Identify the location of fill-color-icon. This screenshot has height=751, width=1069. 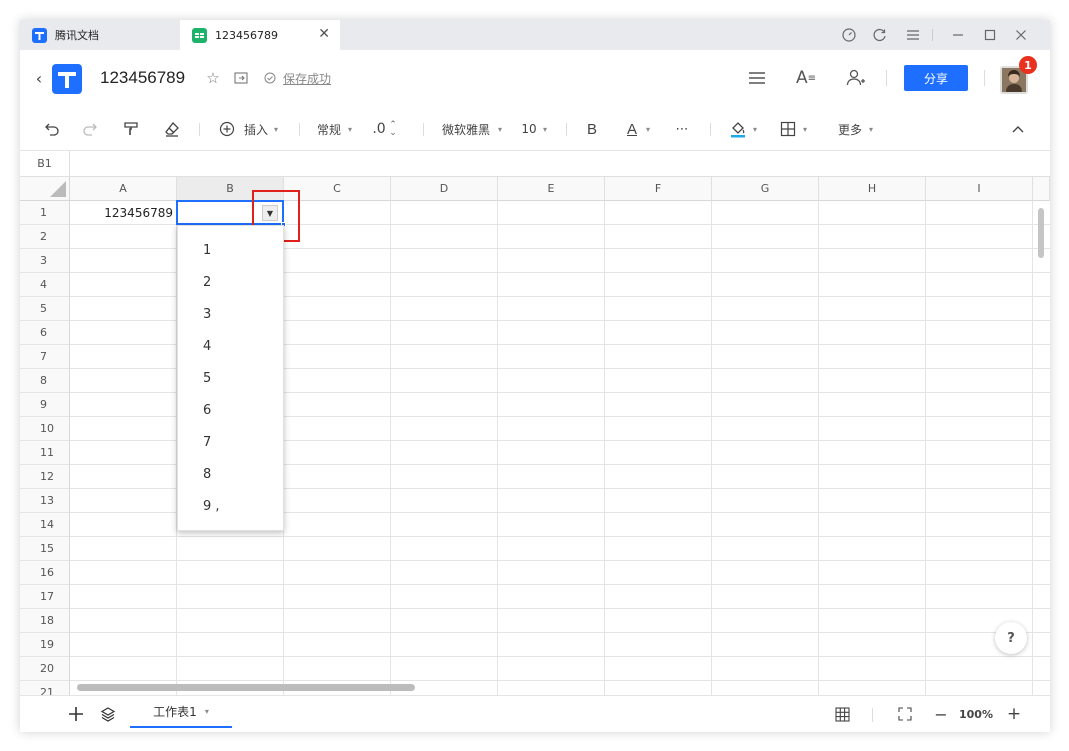
(738, 129).